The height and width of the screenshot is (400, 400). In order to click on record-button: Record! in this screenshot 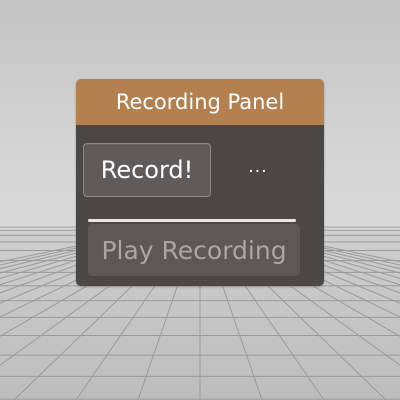, I will do `click(147, 170)`.